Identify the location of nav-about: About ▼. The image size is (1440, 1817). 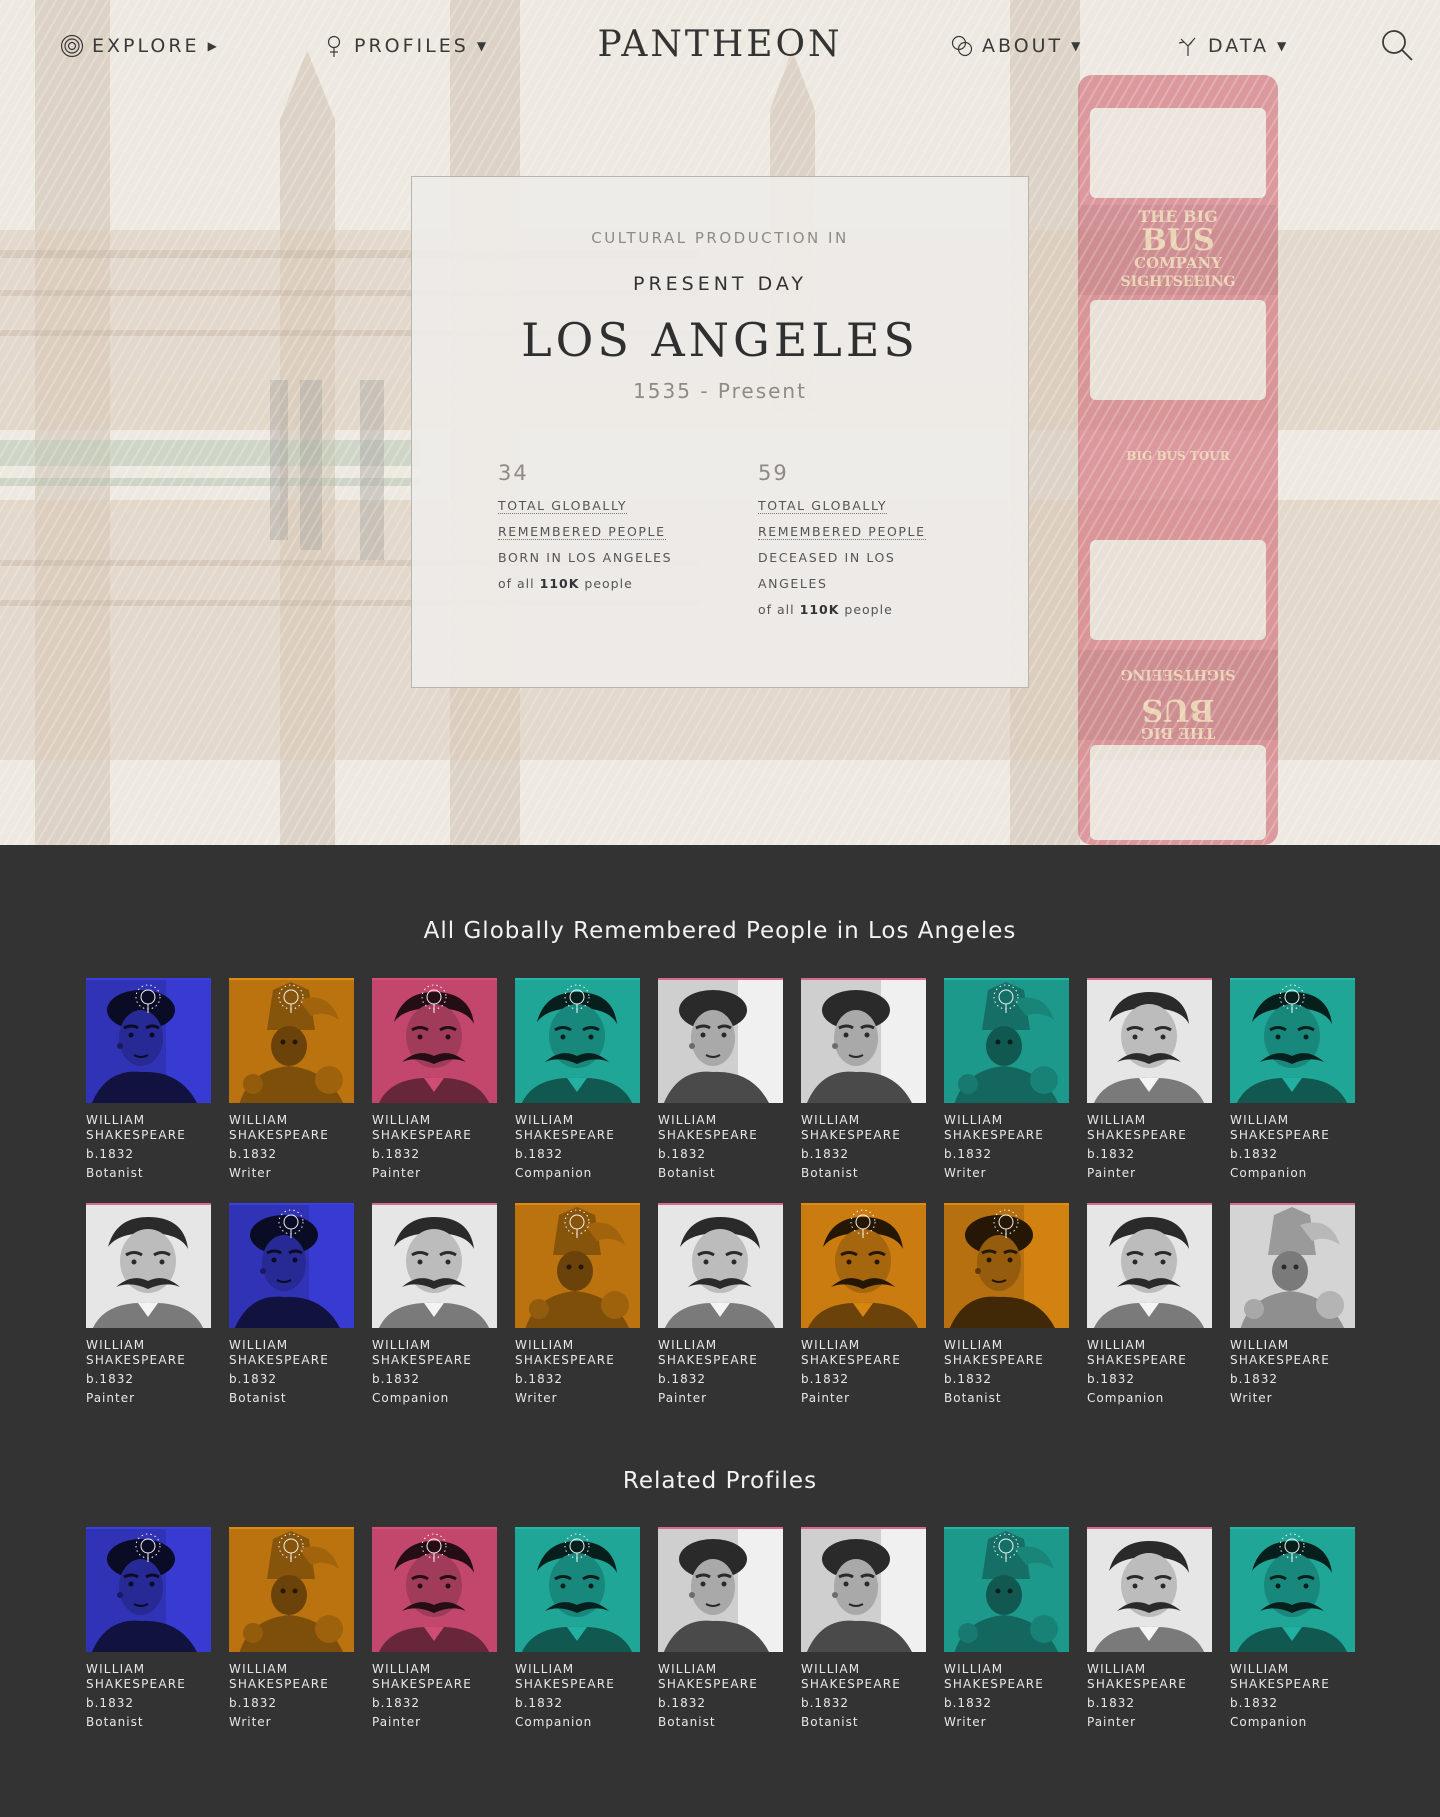
(1015, 46).